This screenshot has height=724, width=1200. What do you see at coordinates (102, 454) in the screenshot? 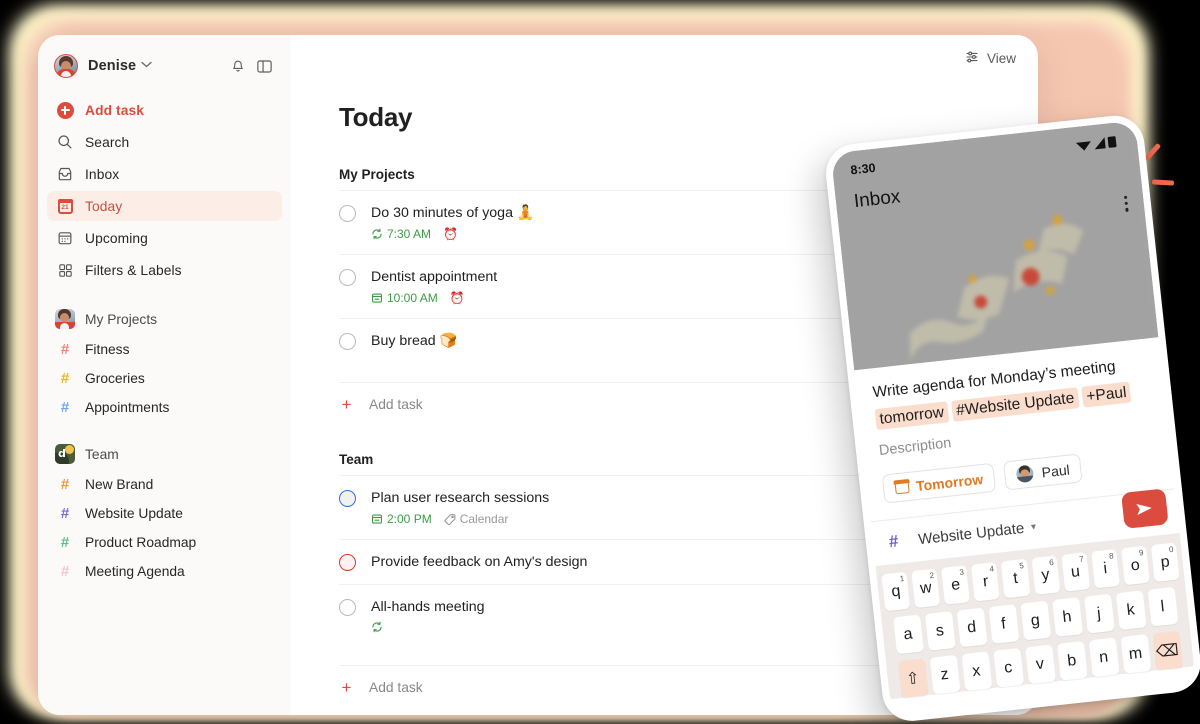
I see `group-label: Team` at bounding box center [102, 454].